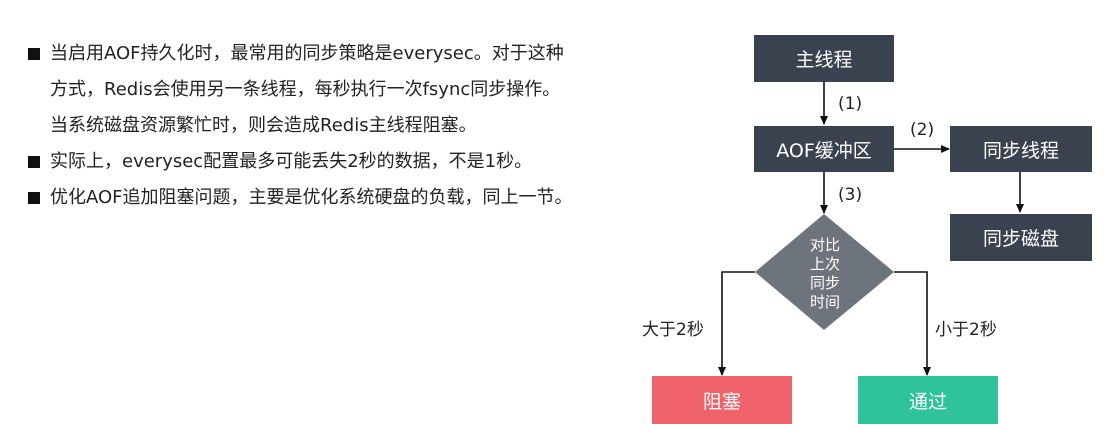  What do you see at coordinates (824, 283) in the screenshot?
I see `decision-line-3: 同步` at bounding box center [824, 283].